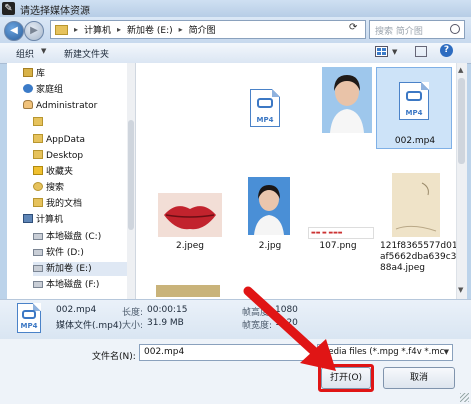 This screenshot has height=404, width=471. Describe the element at coordinates (133, 326) in the screenshot. I see `detail-size-label: 大小:` at that location.